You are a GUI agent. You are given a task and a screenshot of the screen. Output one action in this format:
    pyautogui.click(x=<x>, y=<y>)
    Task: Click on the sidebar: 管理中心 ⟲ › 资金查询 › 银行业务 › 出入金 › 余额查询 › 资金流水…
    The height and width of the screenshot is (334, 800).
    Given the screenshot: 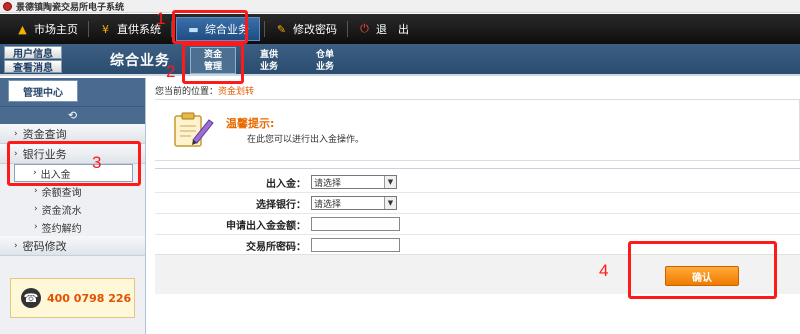 What is the action you would take?
    pyautogui.click(x=73, y=206)
    